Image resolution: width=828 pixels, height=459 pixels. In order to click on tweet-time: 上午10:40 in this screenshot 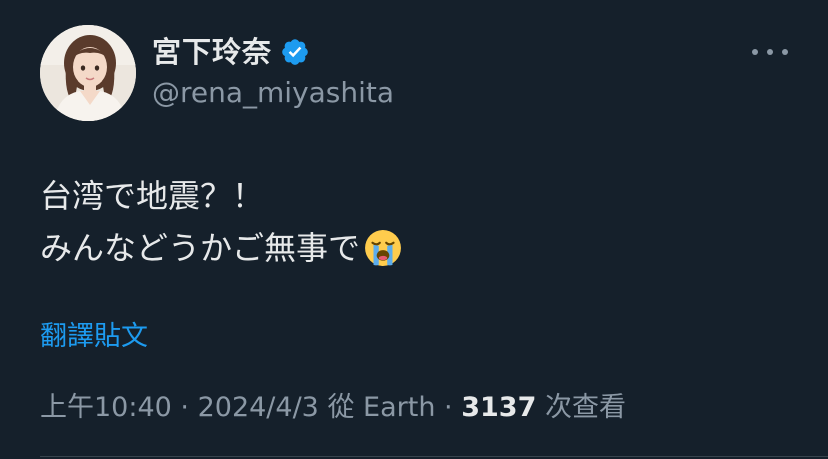, I will do `click(106, 407)`.